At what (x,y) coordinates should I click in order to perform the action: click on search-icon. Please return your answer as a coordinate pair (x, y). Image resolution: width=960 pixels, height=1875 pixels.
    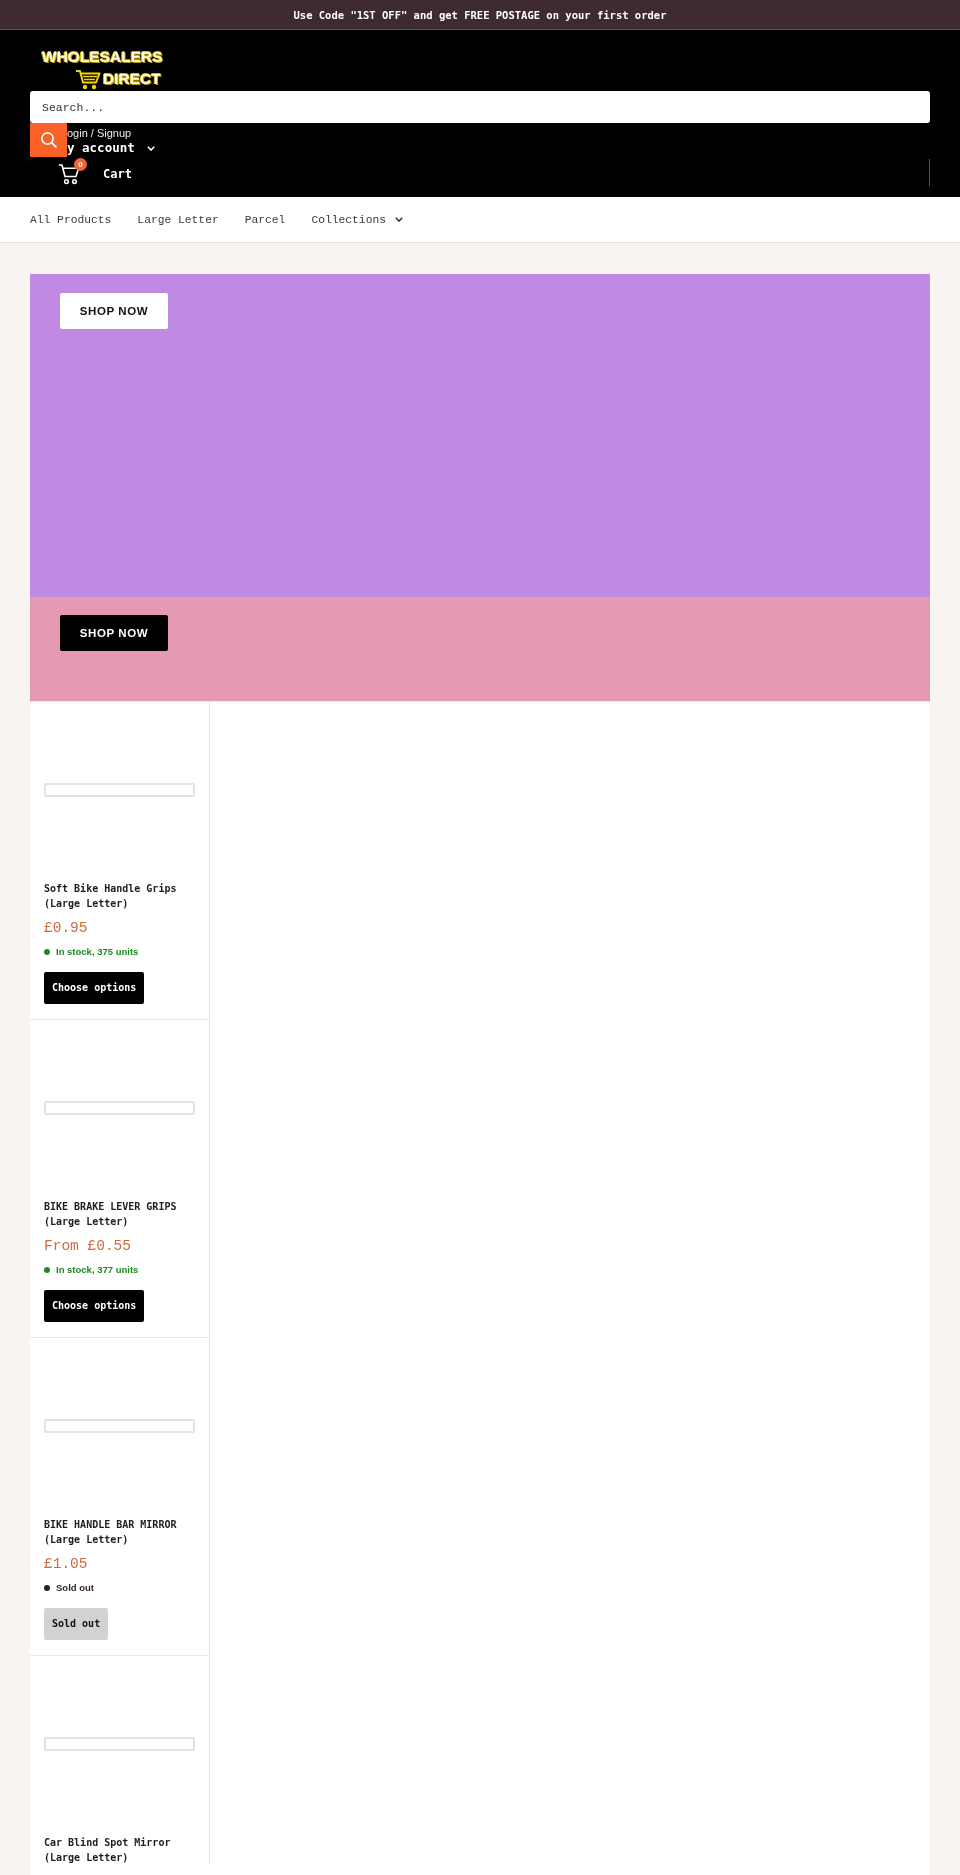
    Looking at the image, I should click on (48, 140).